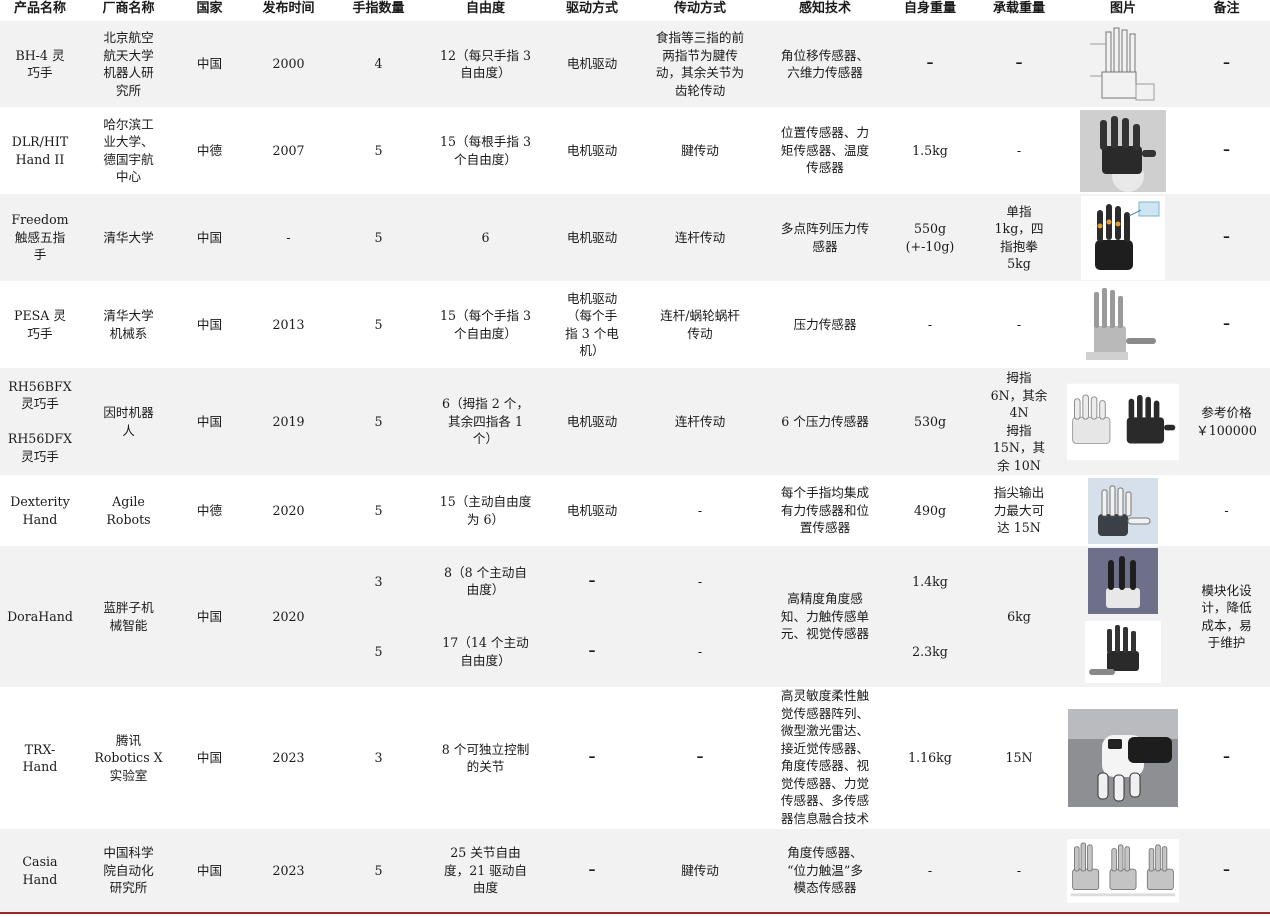  Describe the element at coordinates (700, 64) in the screenshot. I see `cell-transmission: 食指等三指的前 两指节为腱传 动，其余关节为 齿轮传动` at that location.